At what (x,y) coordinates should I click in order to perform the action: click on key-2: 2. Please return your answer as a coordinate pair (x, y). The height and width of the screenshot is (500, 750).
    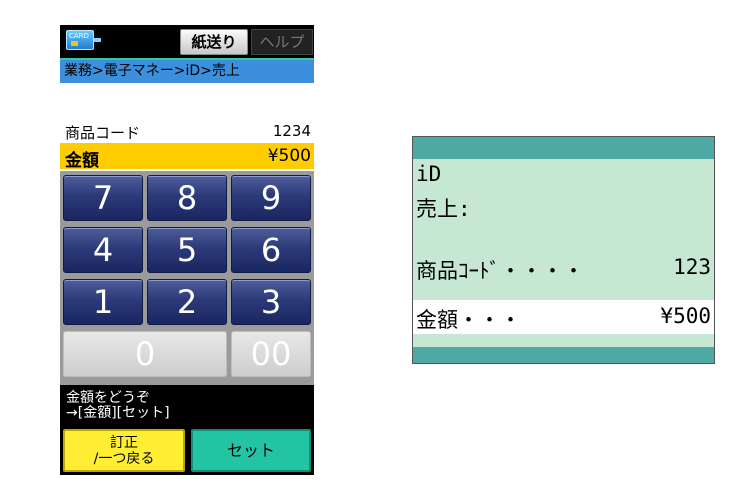
    Looking at the image, I should click on (187, 302).